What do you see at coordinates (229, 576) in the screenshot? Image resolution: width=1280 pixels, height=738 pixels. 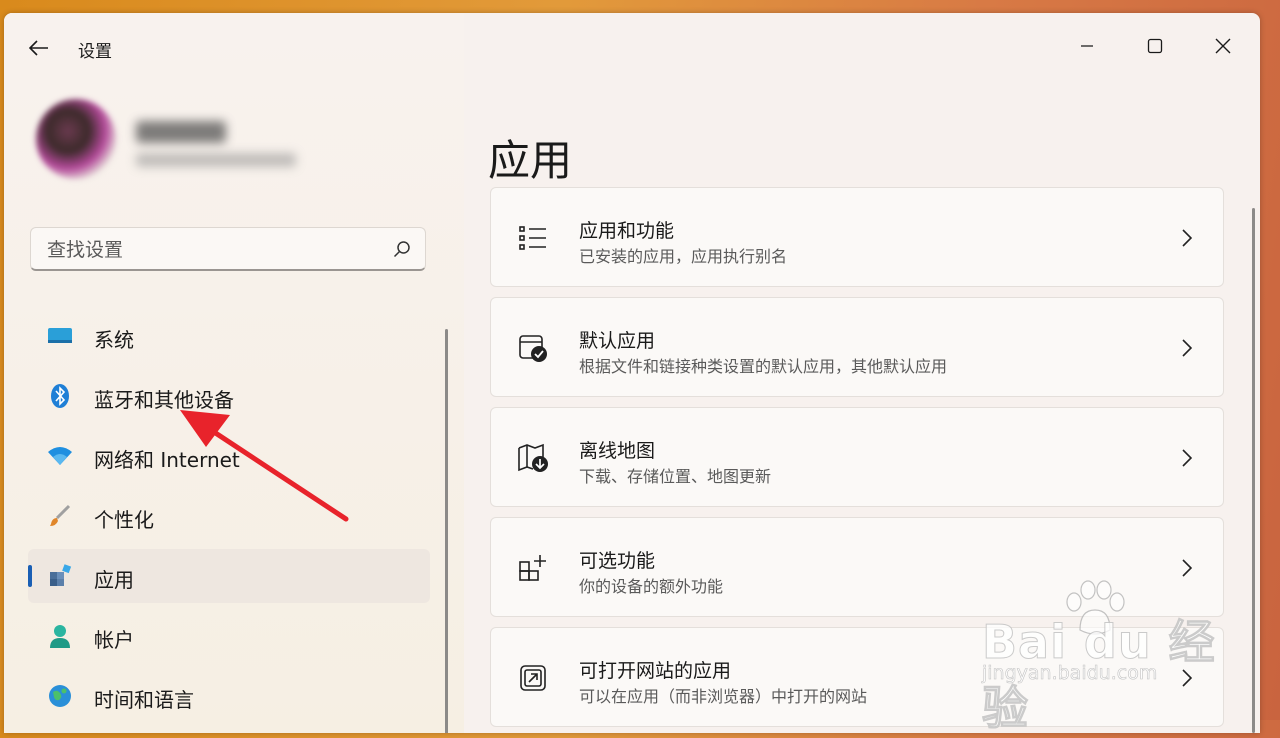 I see `sidebar-item-apps: 应用` at bounding box center [229, 576].